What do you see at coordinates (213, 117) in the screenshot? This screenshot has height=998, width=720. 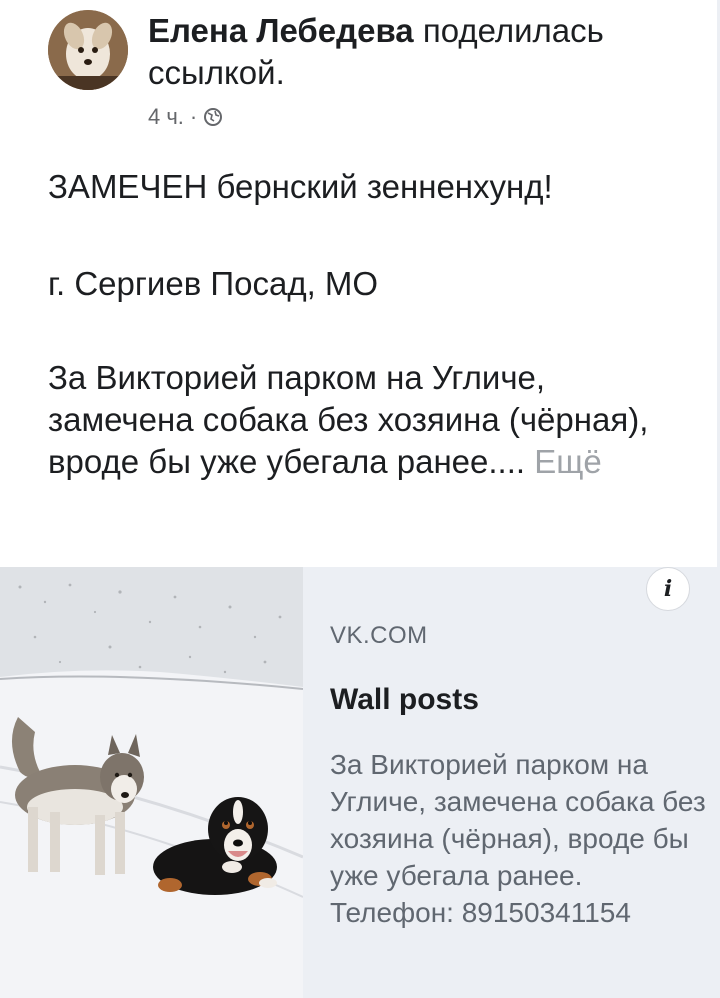 I see `globe-icon` at bounding box center [213, 117].